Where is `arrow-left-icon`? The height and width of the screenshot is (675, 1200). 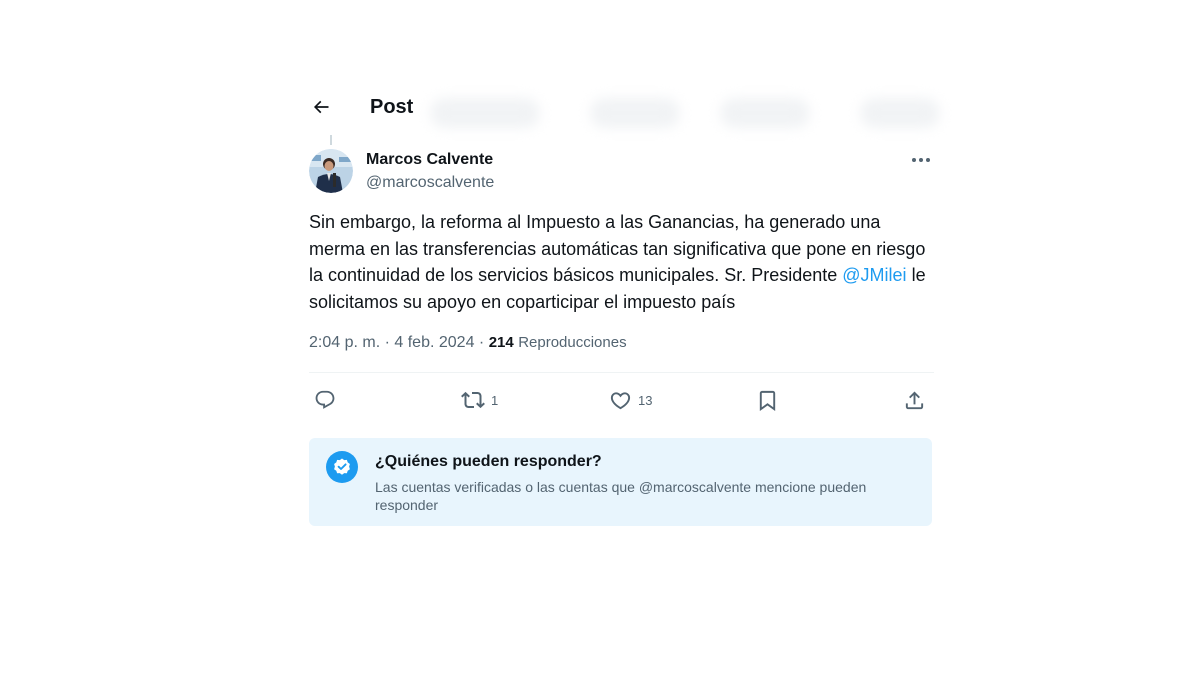 arrow-left-icon is located at coordinates (321, 107).